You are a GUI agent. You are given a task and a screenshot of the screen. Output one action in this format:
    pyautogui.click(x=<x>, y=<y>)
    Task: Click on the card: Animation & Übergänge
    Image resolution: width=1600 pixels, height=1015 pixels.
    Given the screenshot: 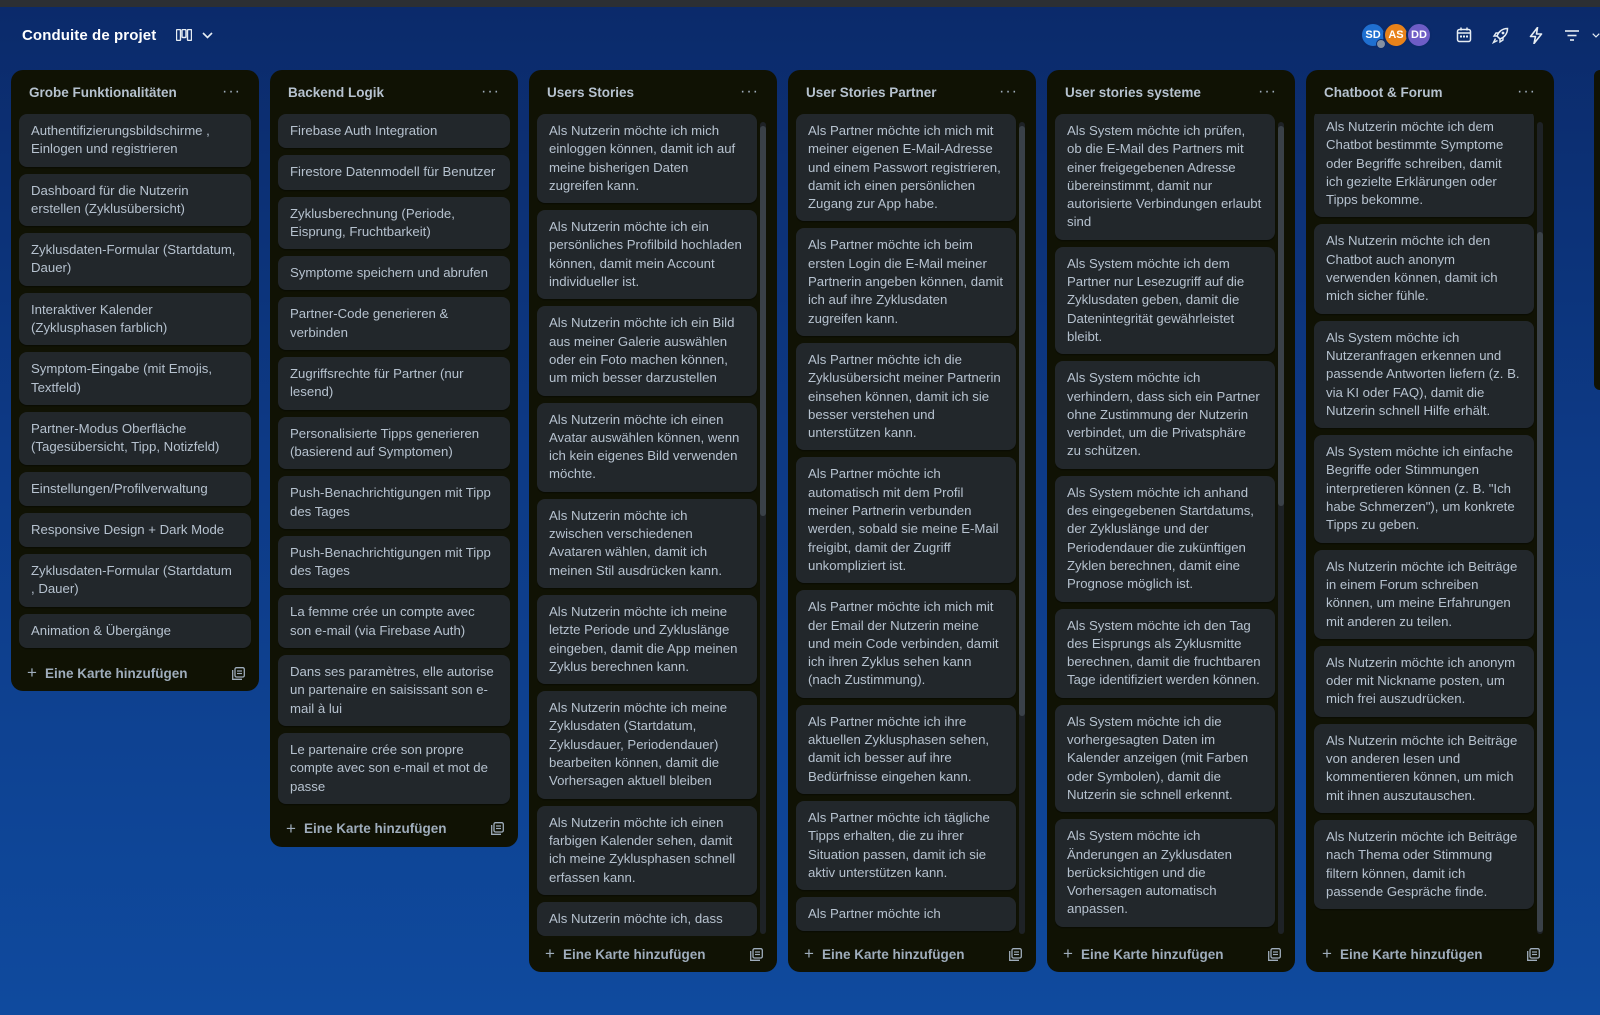 What is the action you would take?
    pyautogui.click(x=135, y=631)
    